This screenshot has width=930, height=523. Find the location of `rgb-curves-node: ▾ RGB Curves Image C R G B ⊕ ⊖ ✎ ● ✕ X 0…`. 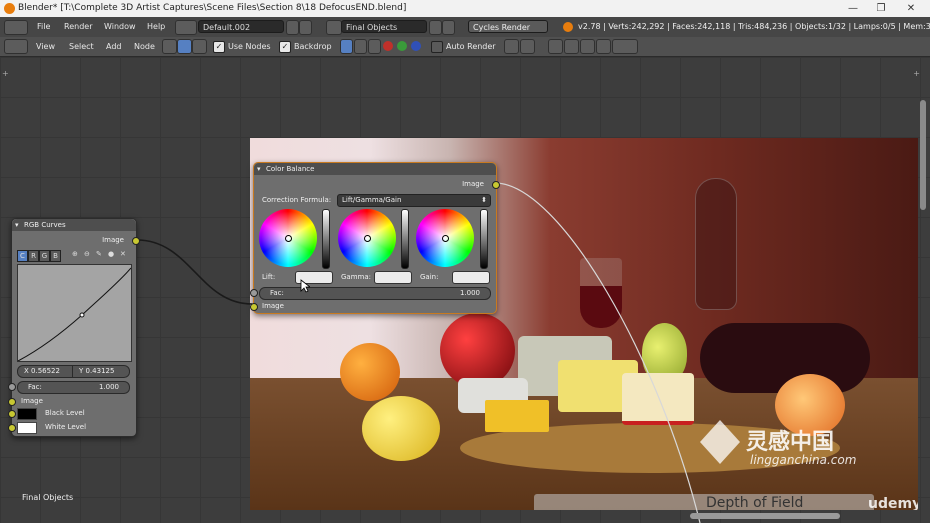

rgb-curves-node: ▾ RGB Curves Image C R G B ⊕ ⊖ ✎ ● ✕ X 0… is located at coordinates (74, 327).